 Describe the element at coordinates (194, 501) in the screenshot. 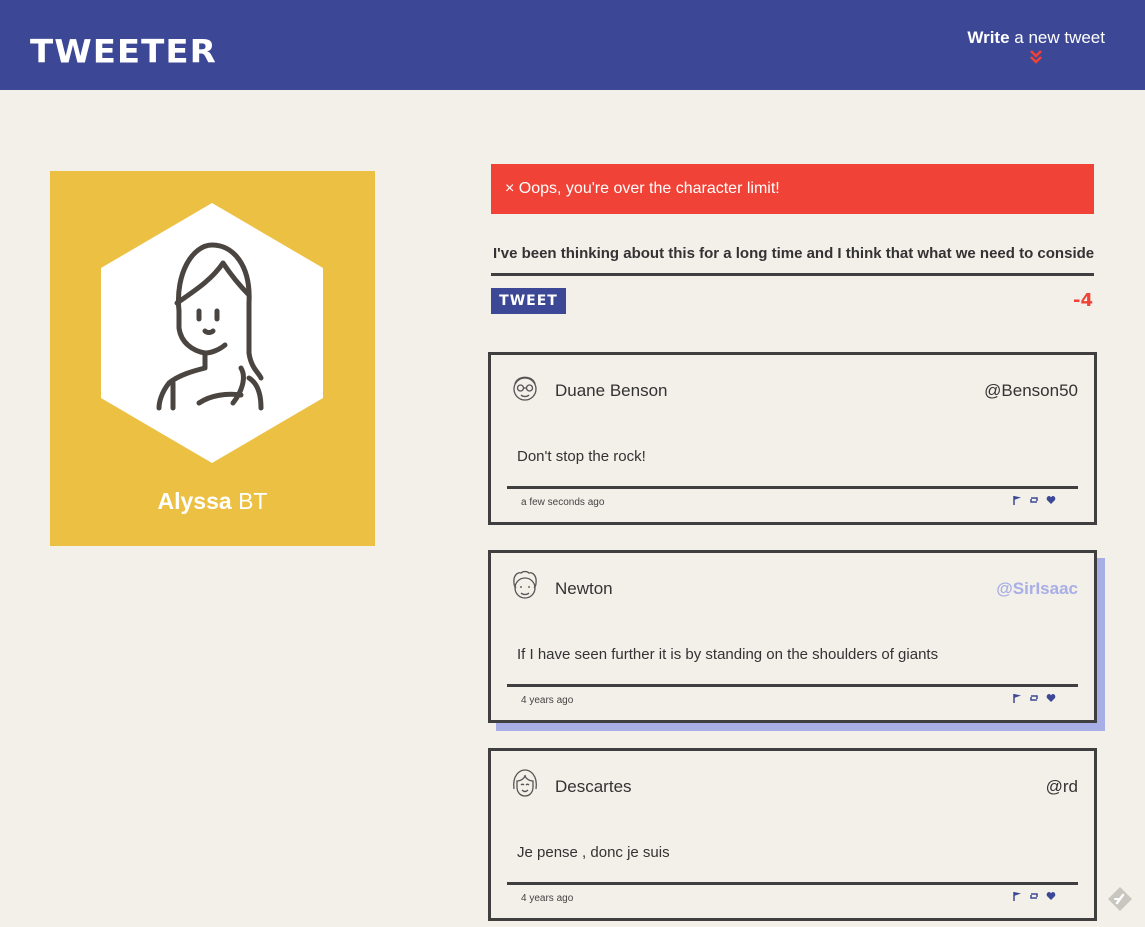

I see `profile-first-name: Alyssa` at that location.